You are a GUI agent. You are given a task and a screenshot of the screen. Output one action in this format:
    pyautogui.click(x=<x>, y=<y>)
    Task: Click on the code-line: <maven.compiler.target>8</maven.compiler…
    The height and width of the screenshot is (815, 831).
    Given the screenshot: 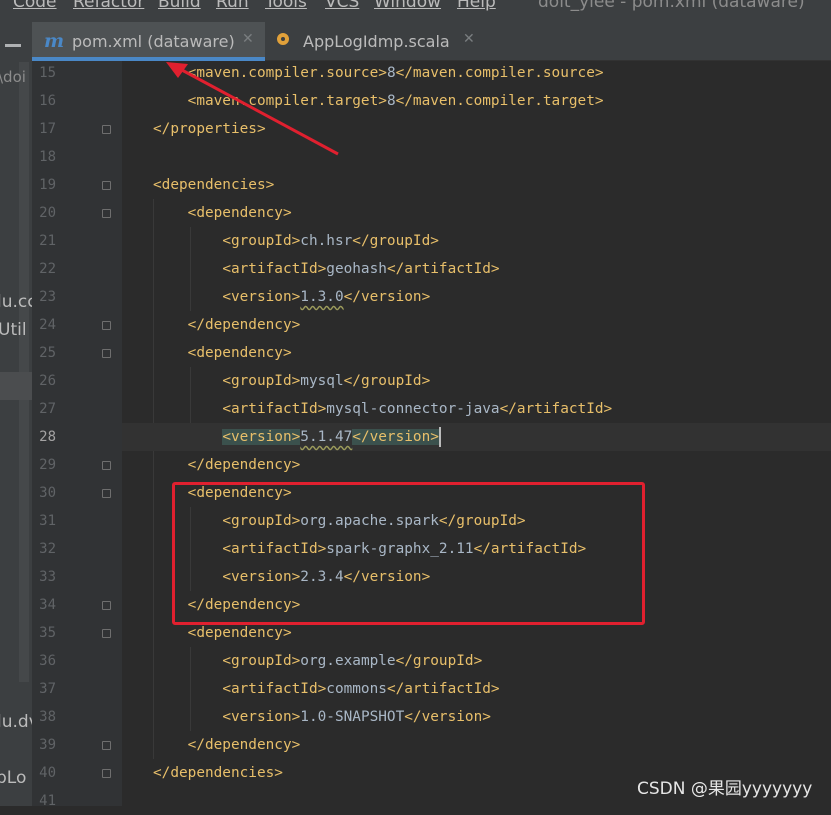 What is the action you would take?
    pyautogui.click(x=378, y=101)
    